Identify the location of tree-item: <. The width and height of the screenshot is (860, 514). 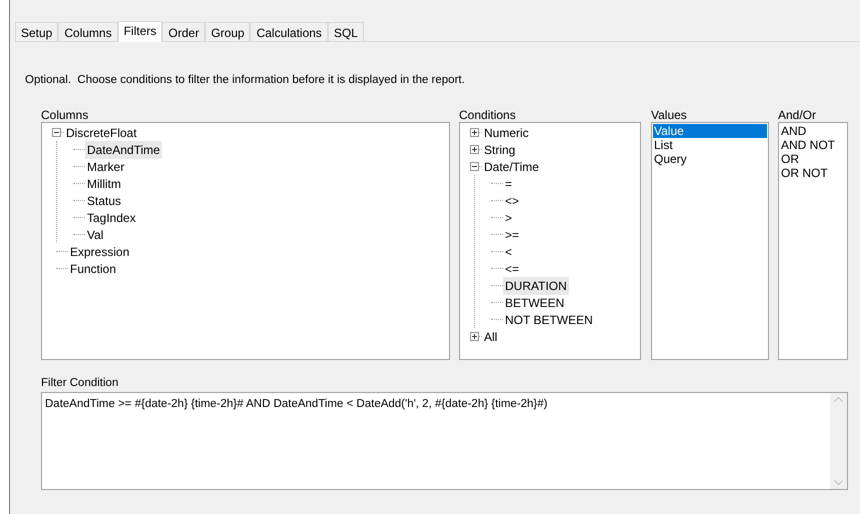
(508, 251).